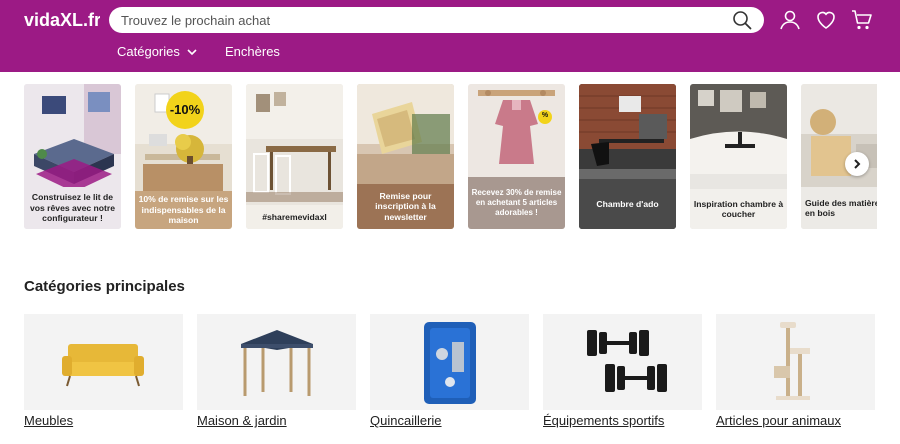 Image resolution: width=900 pixels, height=444 pixels. Describe the element at coordinates (738, 209) in the screenshot. I see `banner-caption: Inspiration chambre à coucher` at that location.